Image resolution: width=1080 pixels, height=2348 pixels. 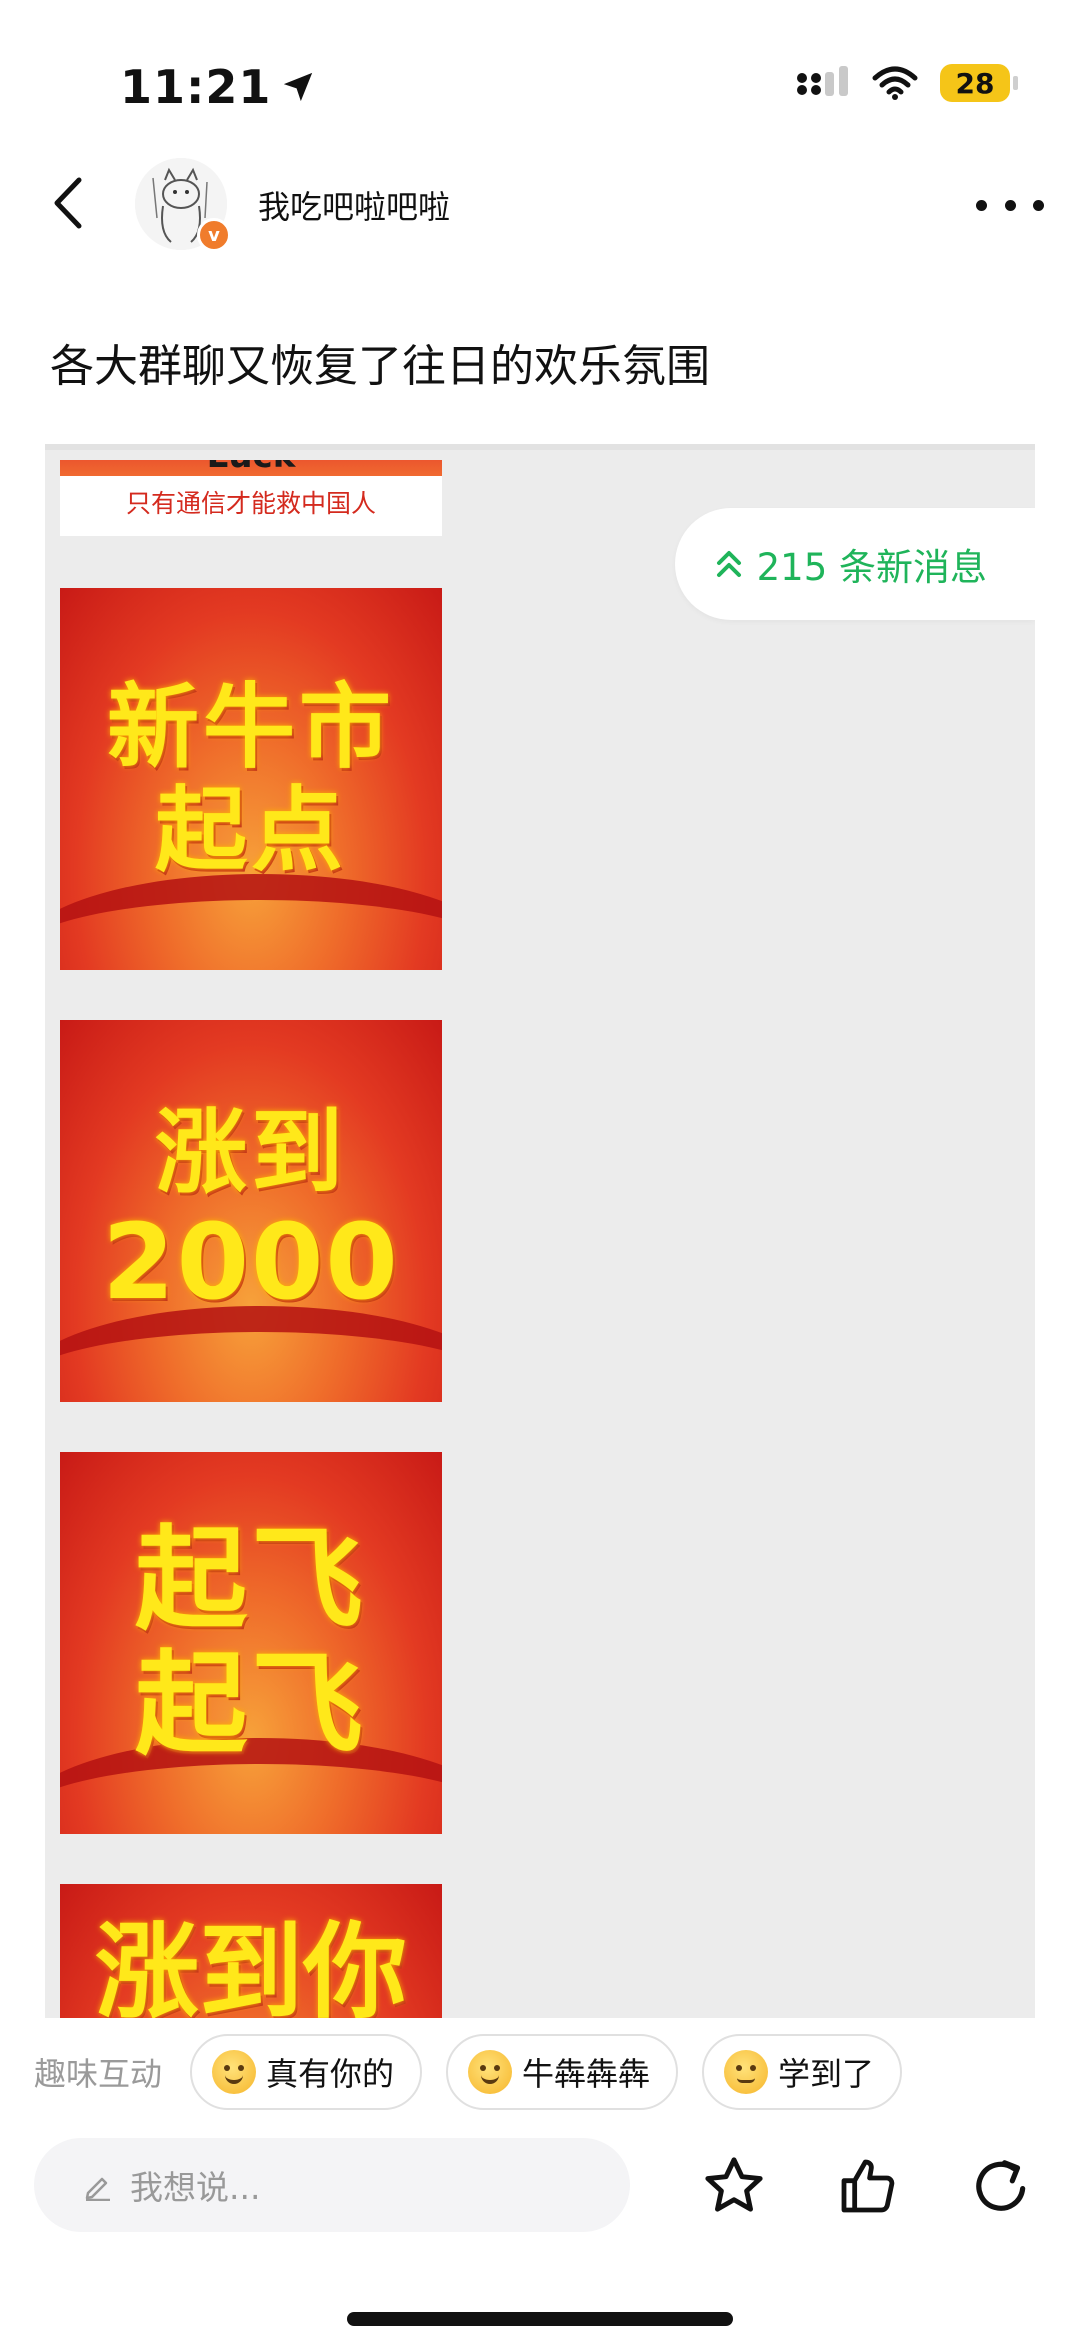 I want to click on chip-zhen-you-ni-de: 真有你的, so click(x=306, y=2072).